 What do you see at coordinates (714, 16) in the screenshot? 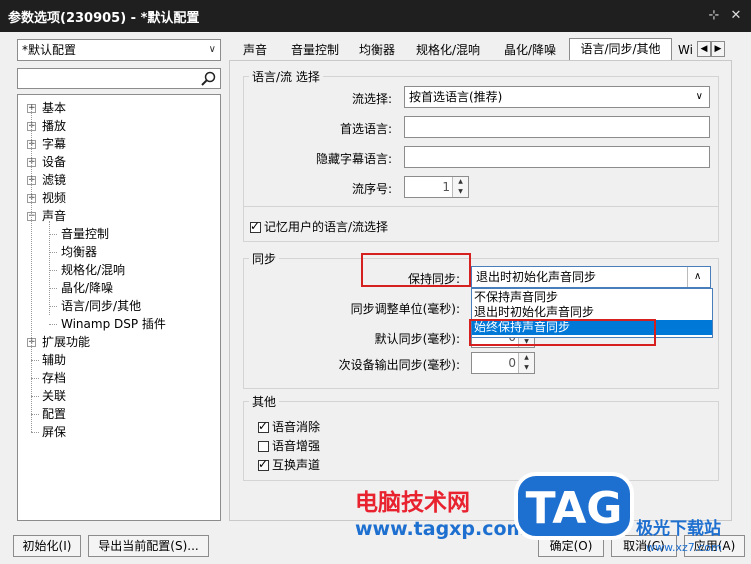
I see `pin-icon: ⊹` at bounding box center [714, 16].